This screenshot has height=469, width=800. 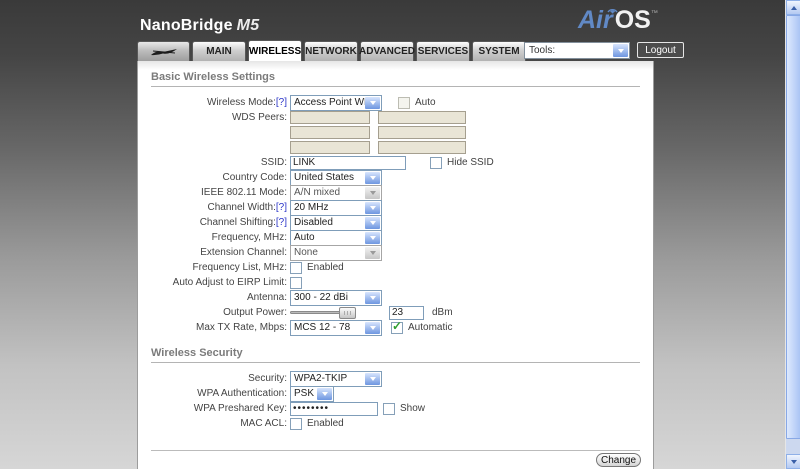 I want to click on brand-name: NanoBridge, so click(x=186, y=25).